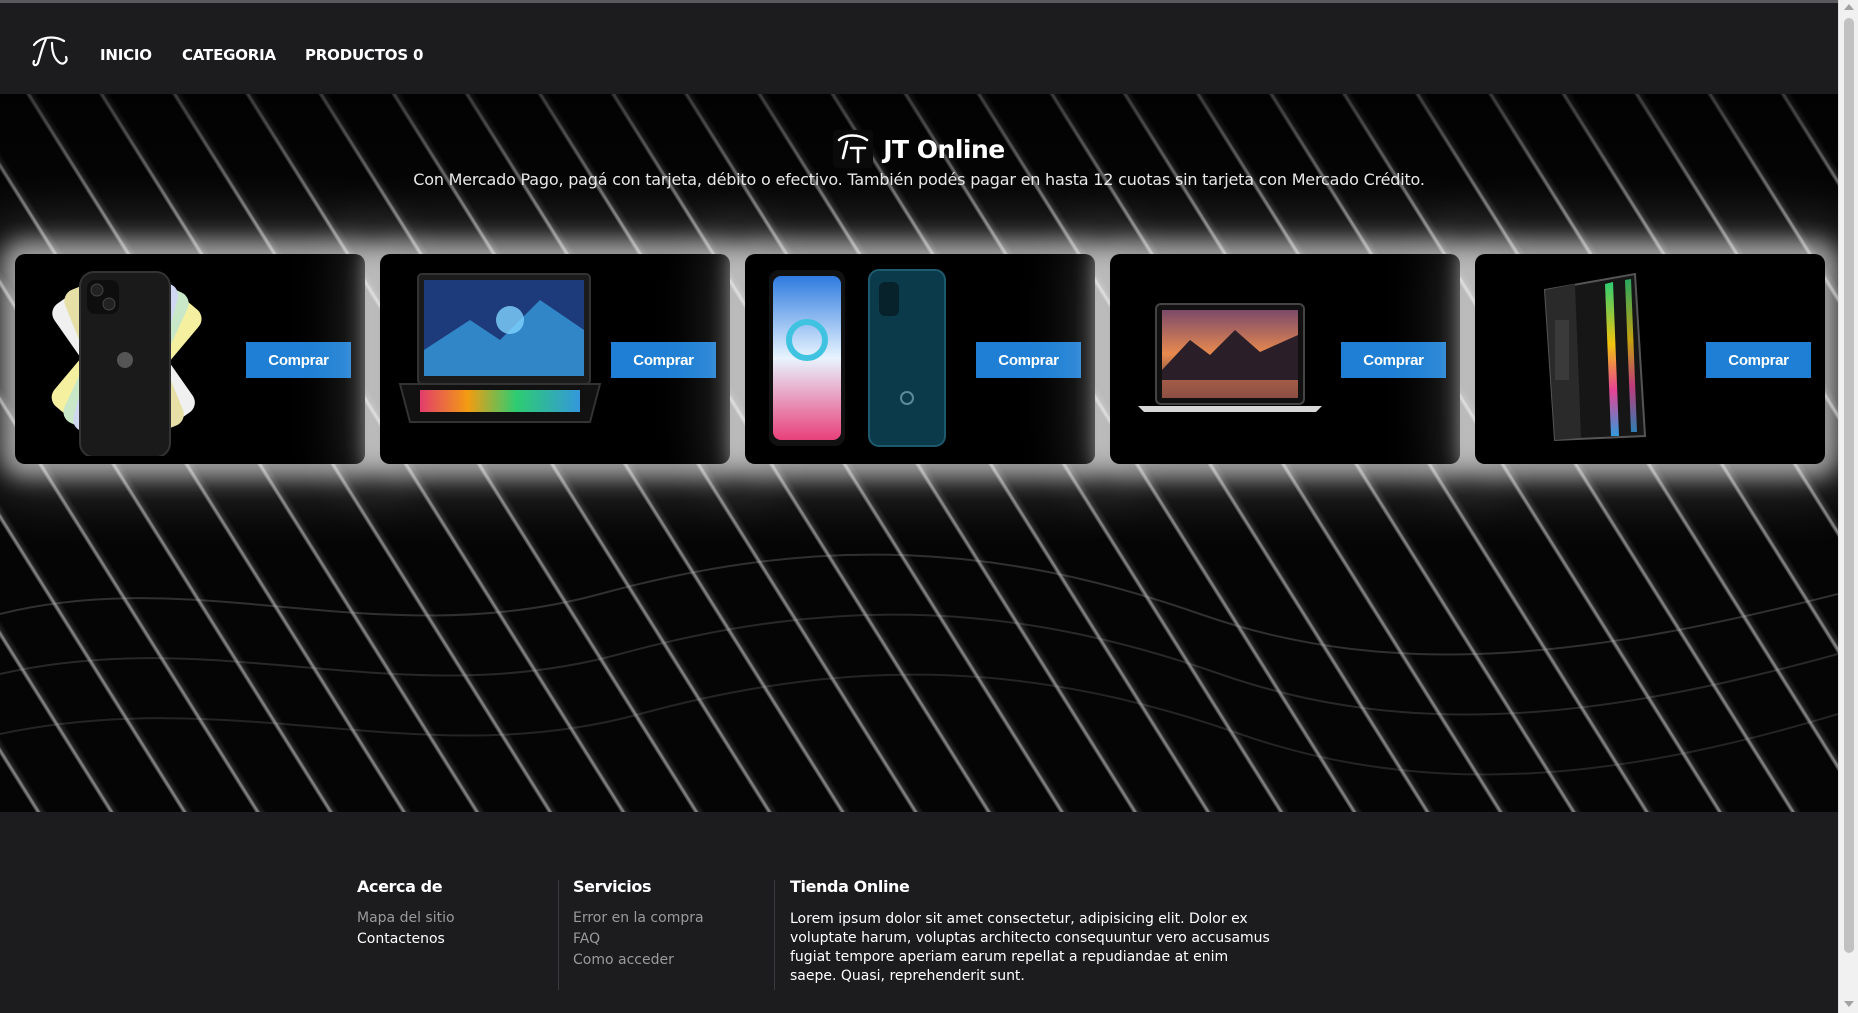  Describe the element at coordinates (126, 55) in the screenshot. I see `nav-link-inicio: INICIO` at that location.